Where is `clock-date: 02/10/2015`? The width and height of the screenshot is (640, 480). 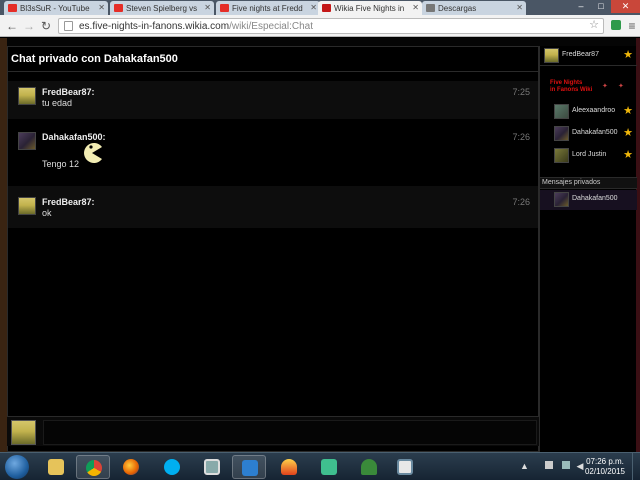 clock-date: 02/10/2015 is located at coordinates (605, 471).